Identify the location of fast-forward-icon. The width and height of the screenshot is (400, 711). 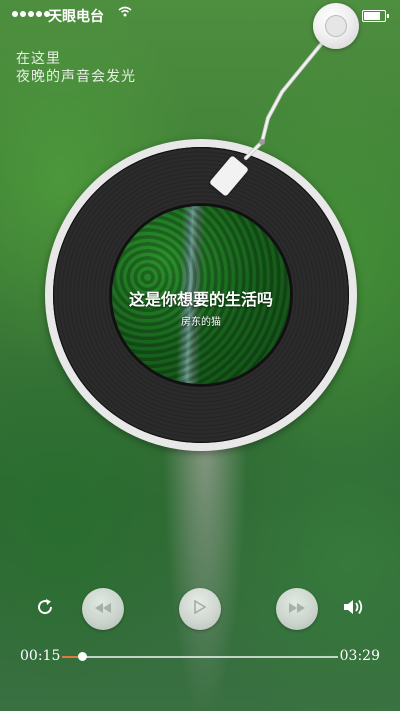
(297, 609).